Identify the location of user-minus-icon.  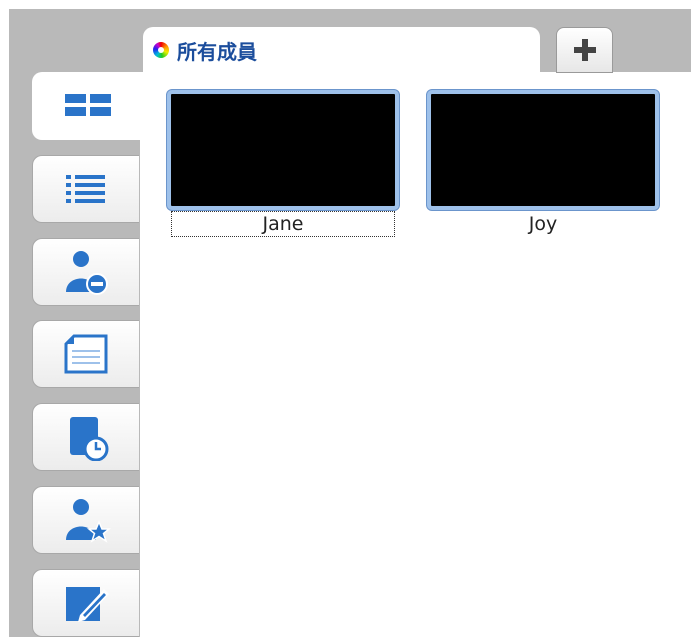
(87, 273).